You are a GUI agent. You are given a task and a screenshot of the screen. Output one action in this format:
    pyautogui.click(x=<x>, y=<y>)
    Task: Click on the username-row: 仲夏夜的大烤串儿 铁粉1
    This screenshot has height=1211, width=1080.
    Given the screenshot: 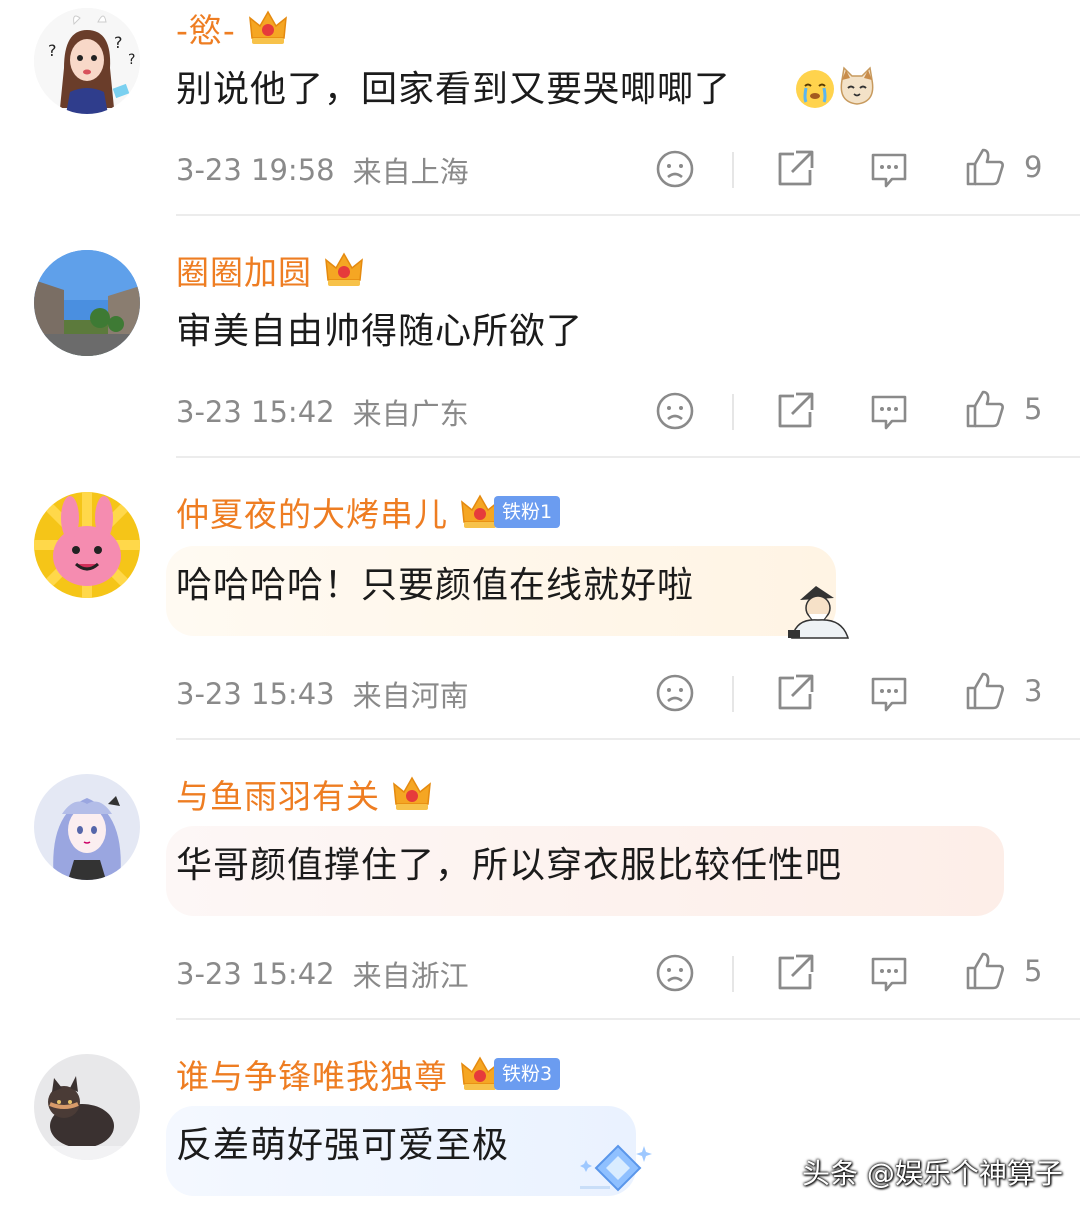 What is the action you would take?
    pyautogui.click(x=368, y=512)
    